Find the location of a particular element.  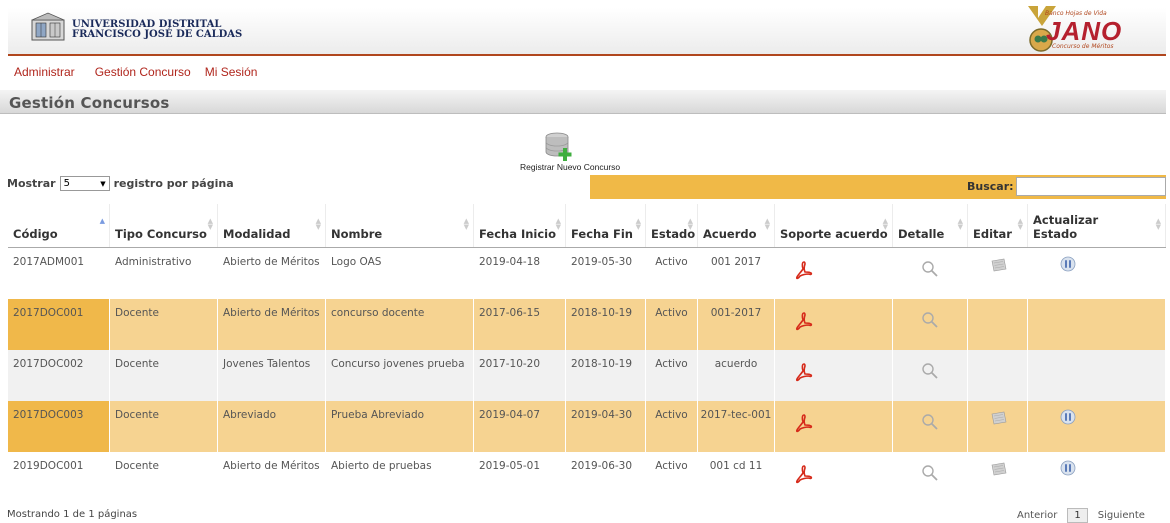

length-suffix: registro por página is located at coordinates (173, 183).